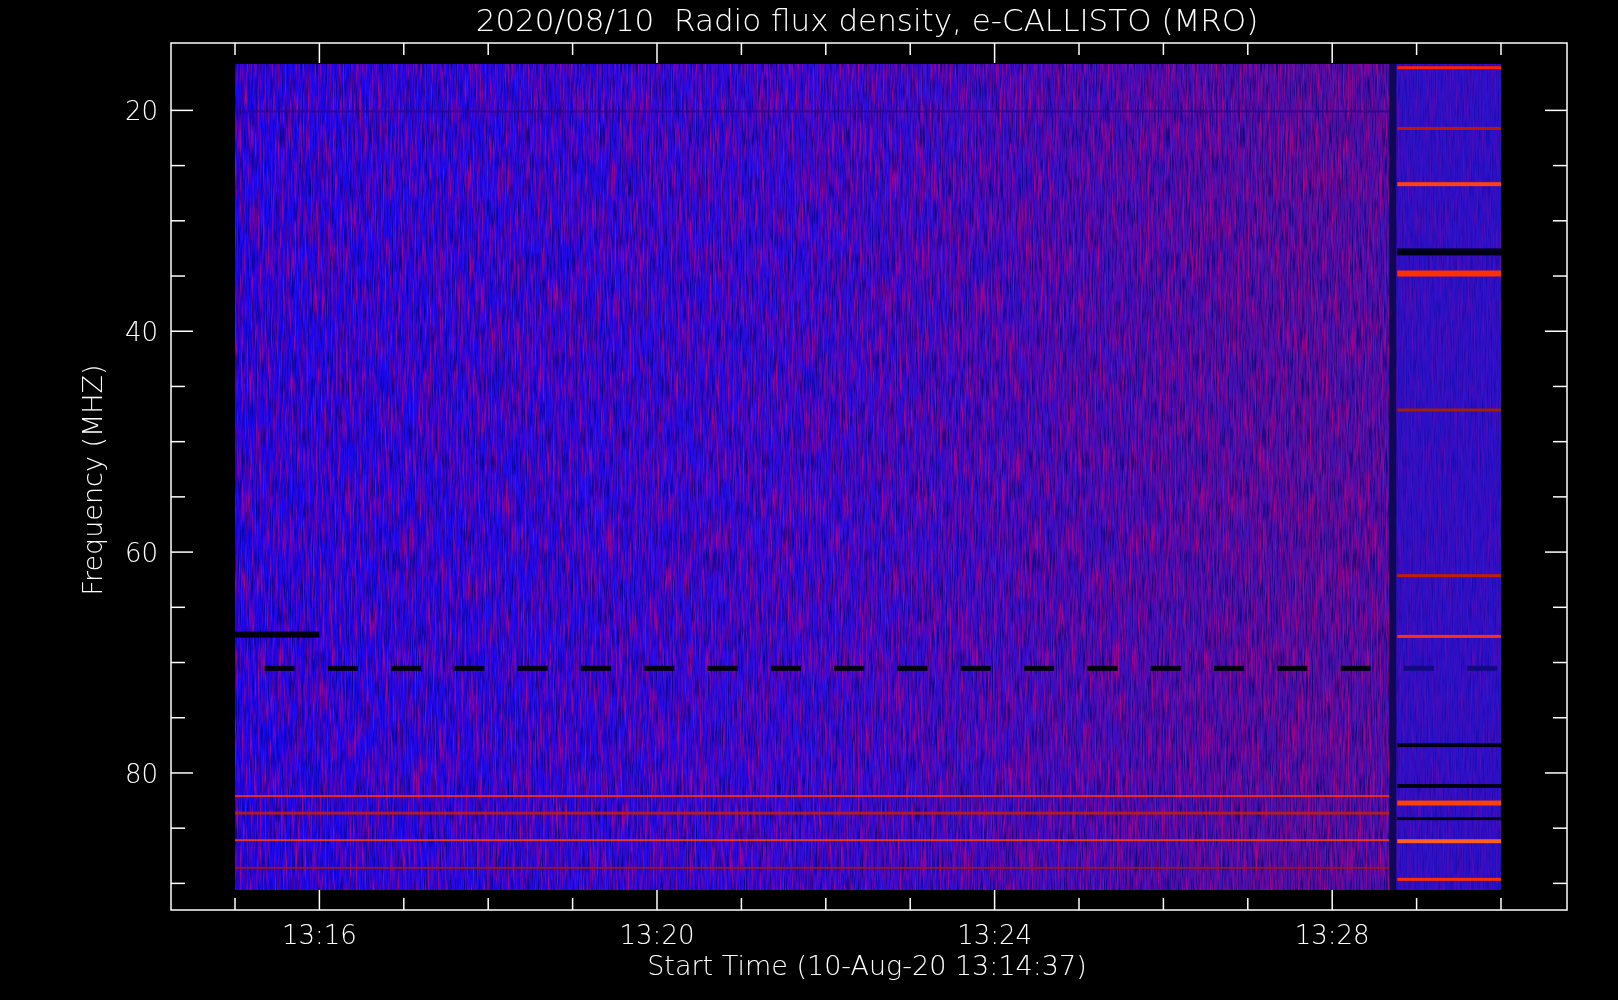 Image resolution: width=1618 pixels, height=1000 pixels. Describe the element at coordinates (92, 480) in the screenshot. I see `axis-label: Frequency (MHZ)` at that location.